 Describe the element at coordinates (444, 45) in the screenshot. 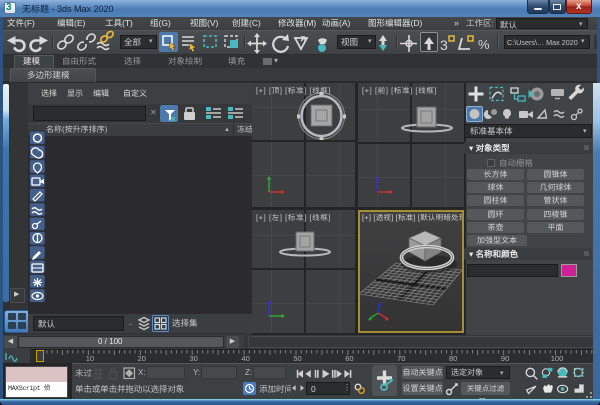

I see `svg-text: 3` at that location.